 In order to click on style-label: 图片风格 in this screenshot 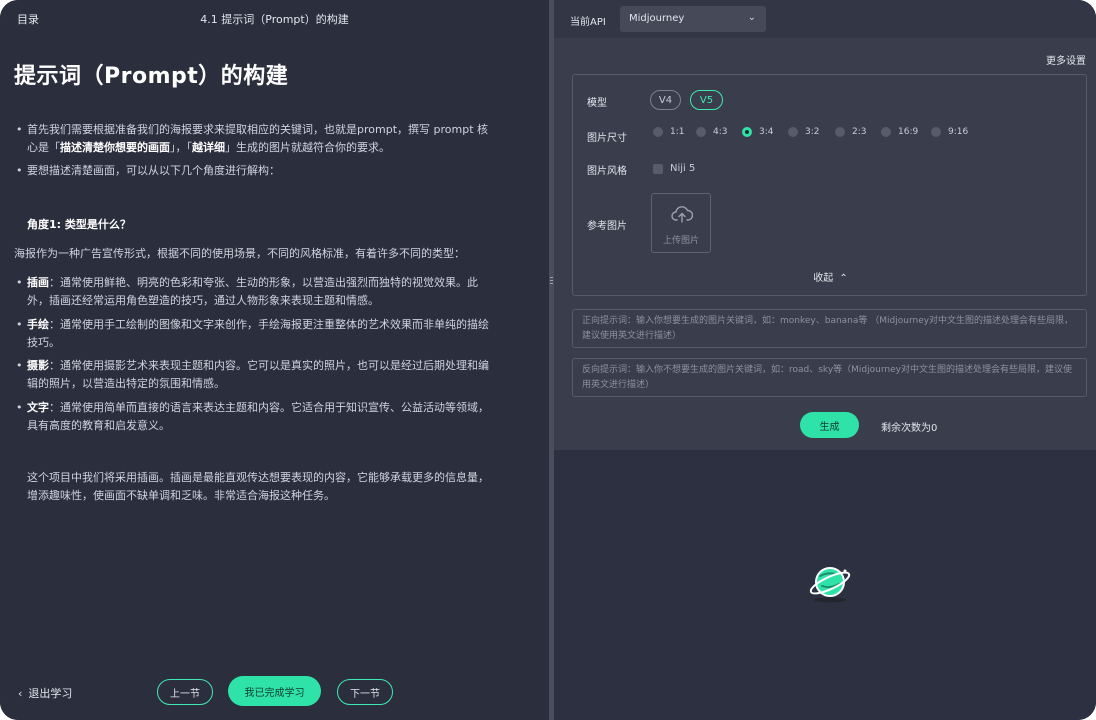, I will do `click(607, 171)`.